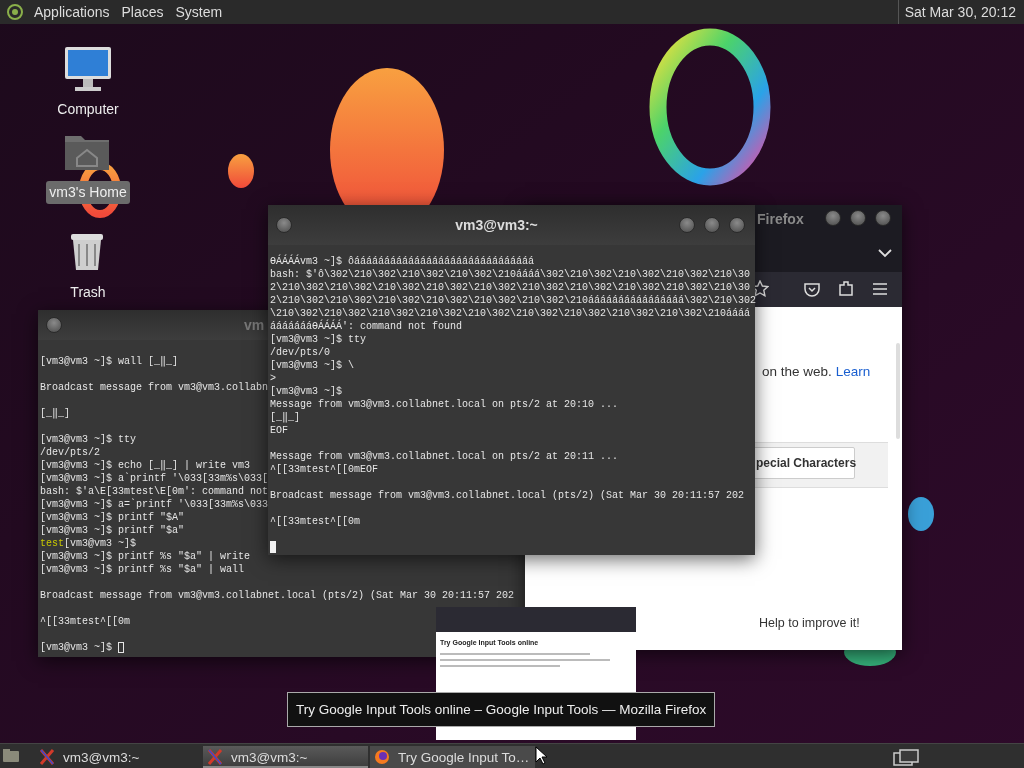 This screenshot has height=768, width=1024. I want to click on terminal-line: [vm3@vm3 ~]$ \, so click(312, 365).